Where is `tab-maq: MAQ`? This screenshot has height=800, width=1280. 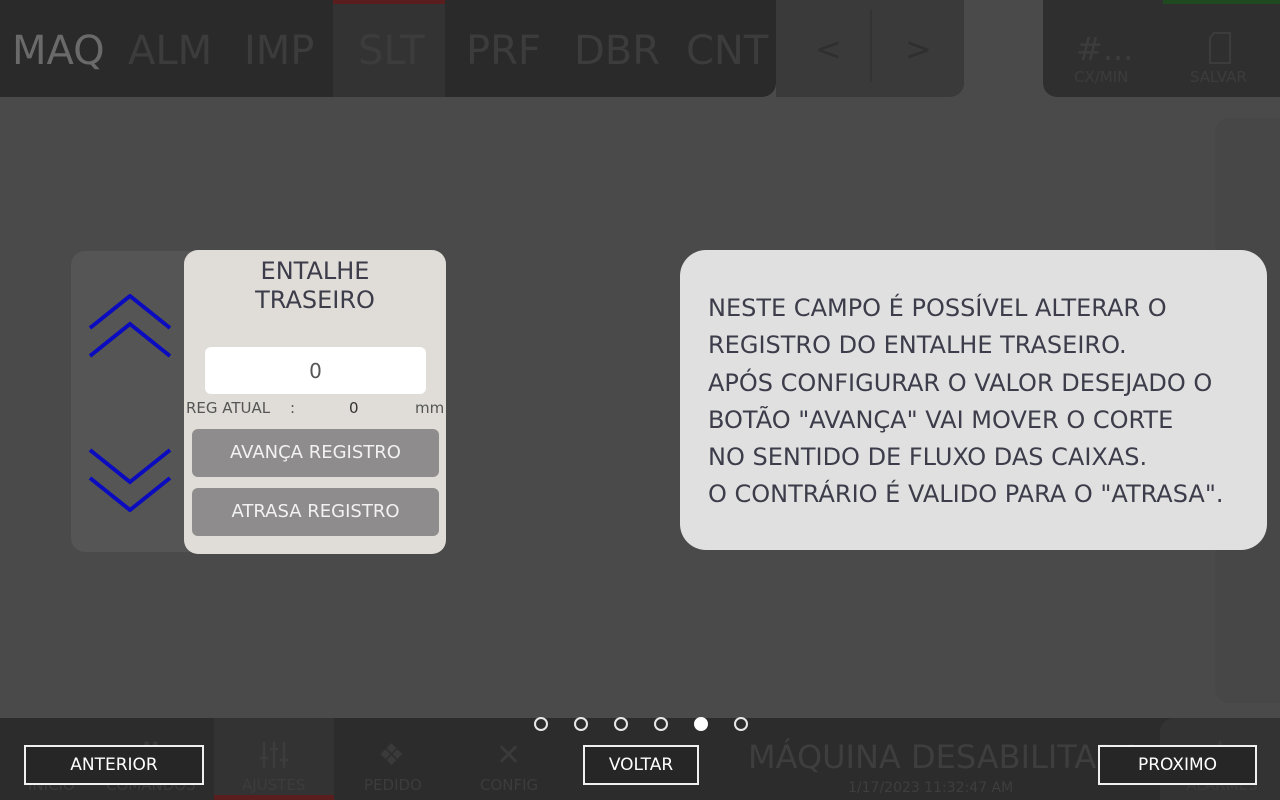
tab-maq: MAQ is located at coordinates (58, 51).